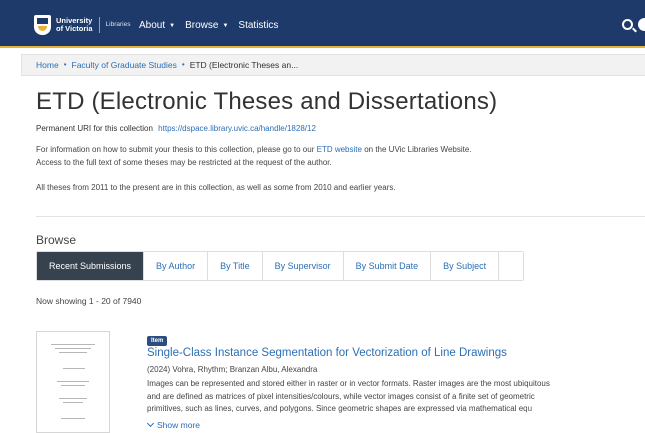 This screenshot has height=433, width=645. Describe the element at coordinates (202, 25) in the screenshot. I see `nav-browse-label: Browse` at that location.